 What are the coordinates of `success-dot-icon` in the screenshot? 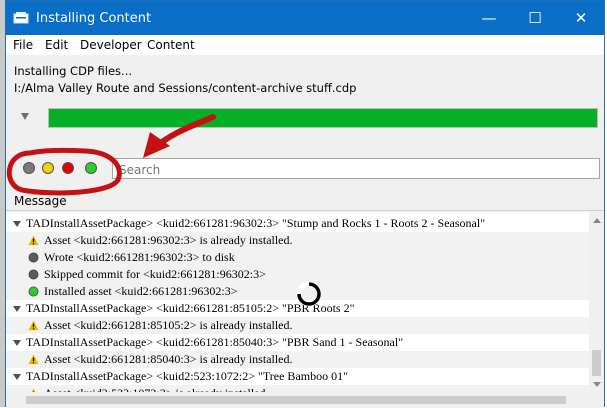 It's located at (33, 291).